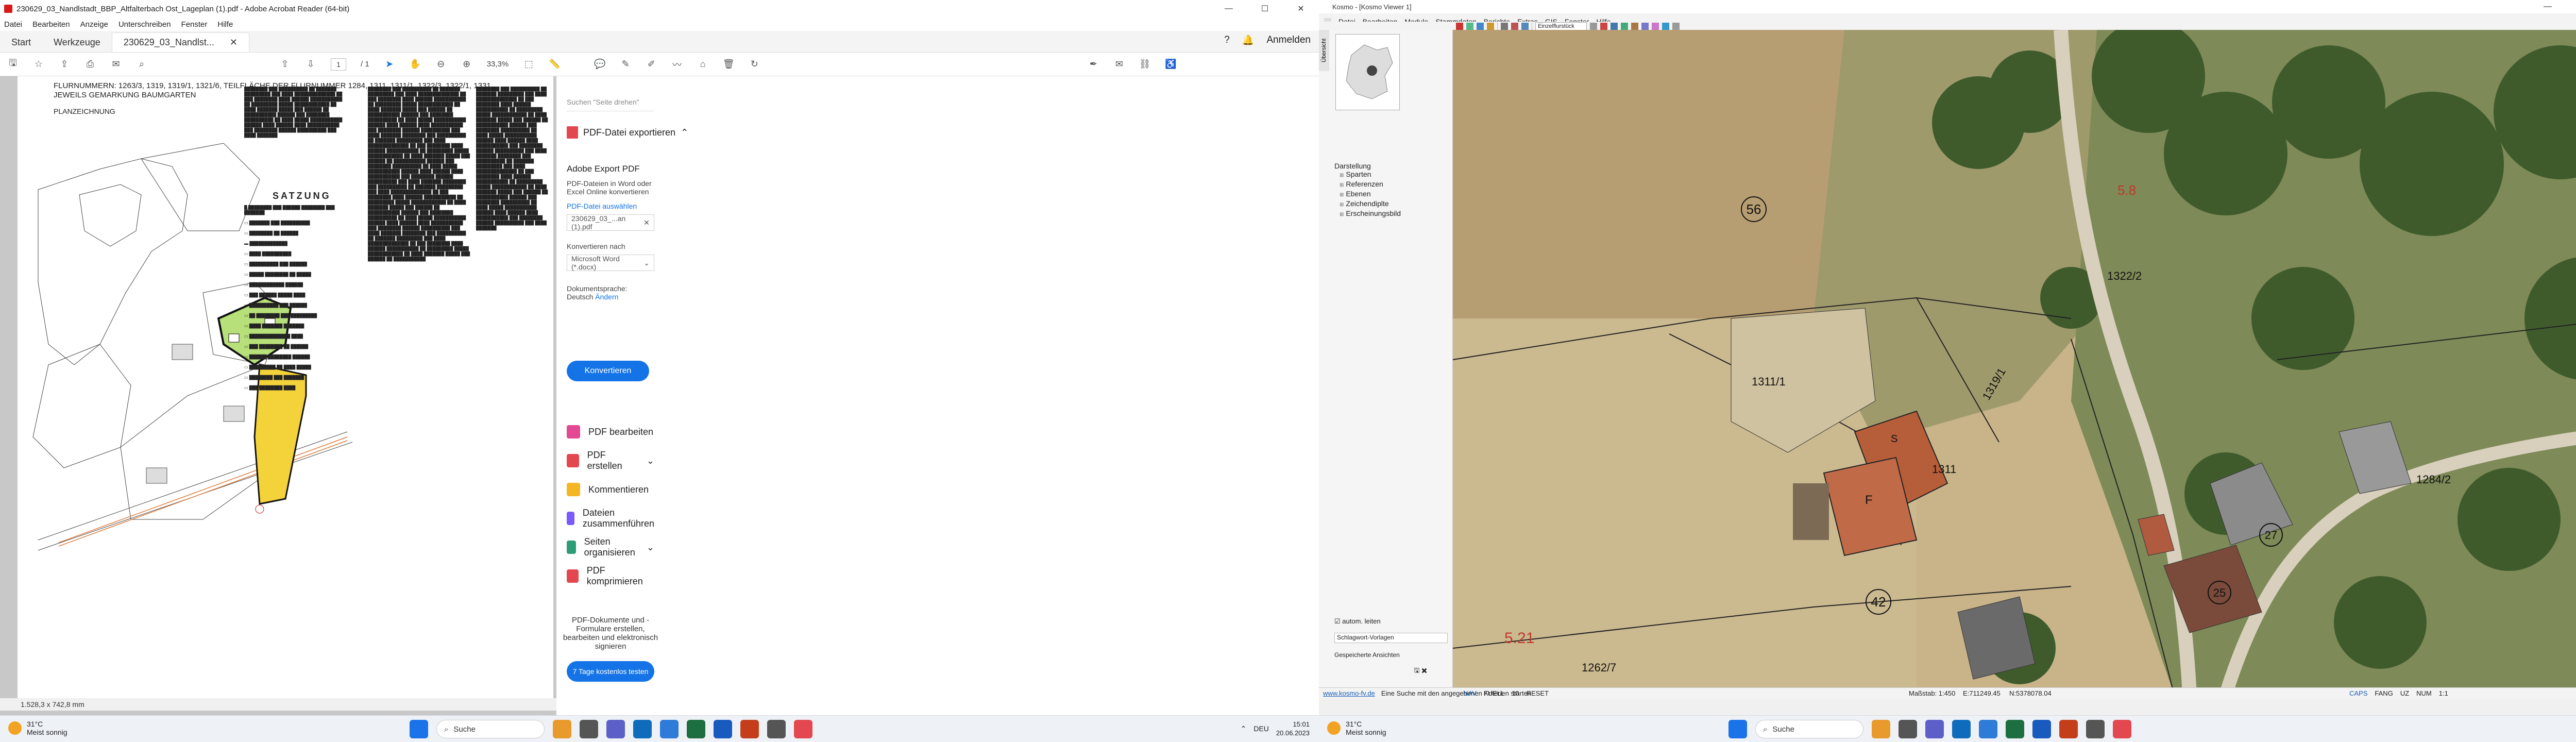 Image resolution: width=2576 pixels, height=742 pixels. I want to click on anmelden-button: Anmelden, so click(1288, 40).